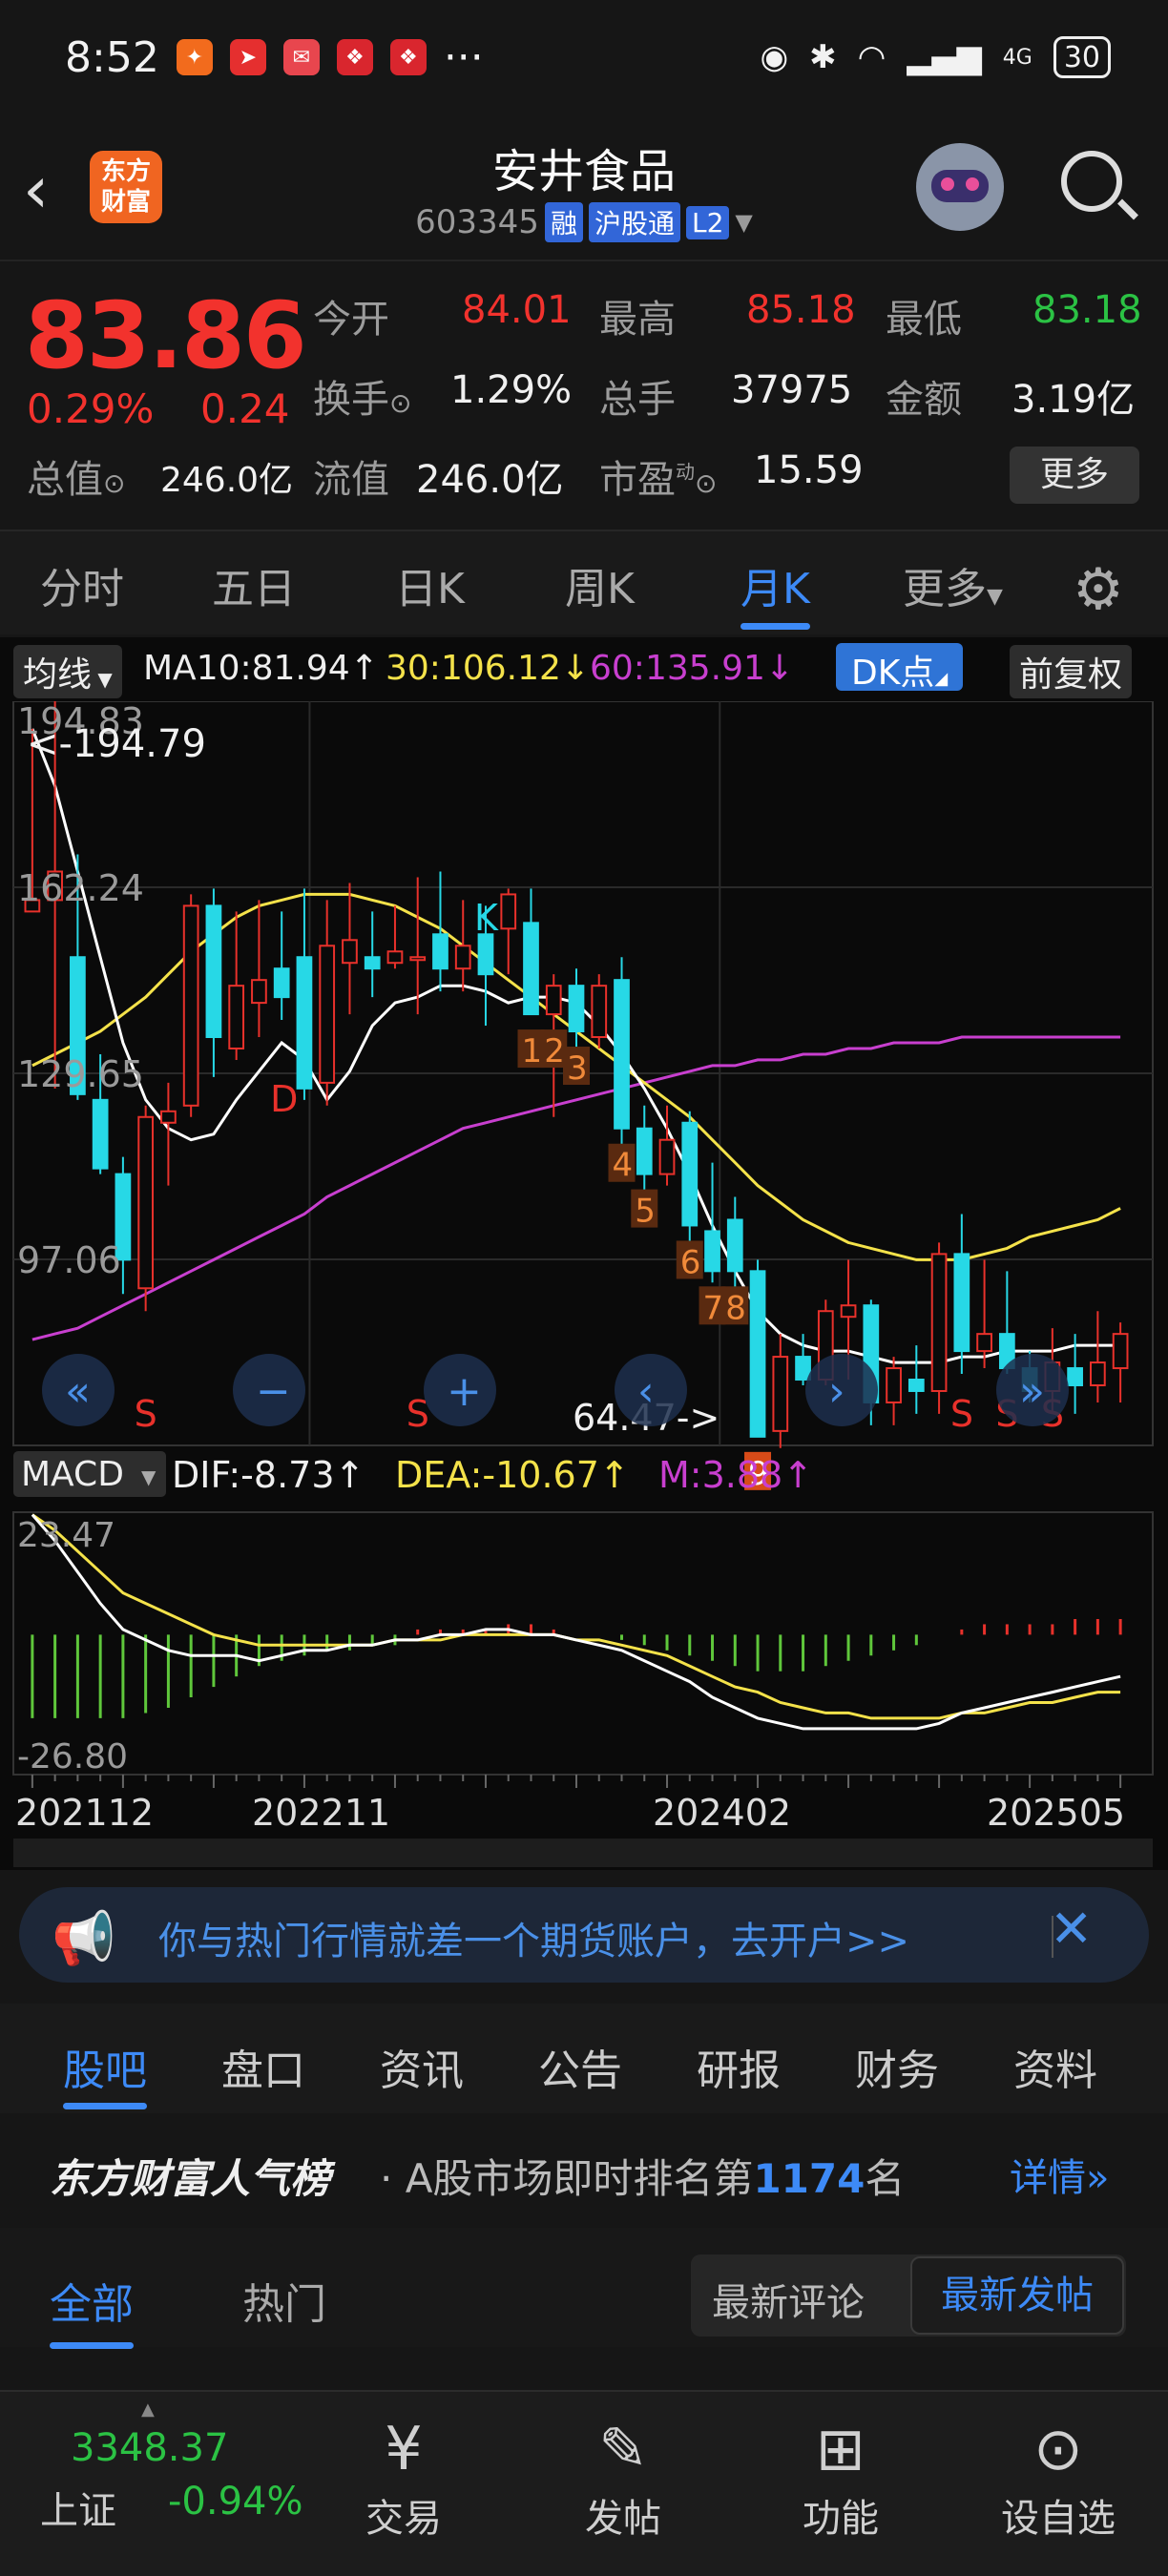 The image size is (1168, 2576). What do you see at coordinates (1055, 2066) in the screenshot?
I see `tab-profile: 资料` at bounding box center [1055, 2066].